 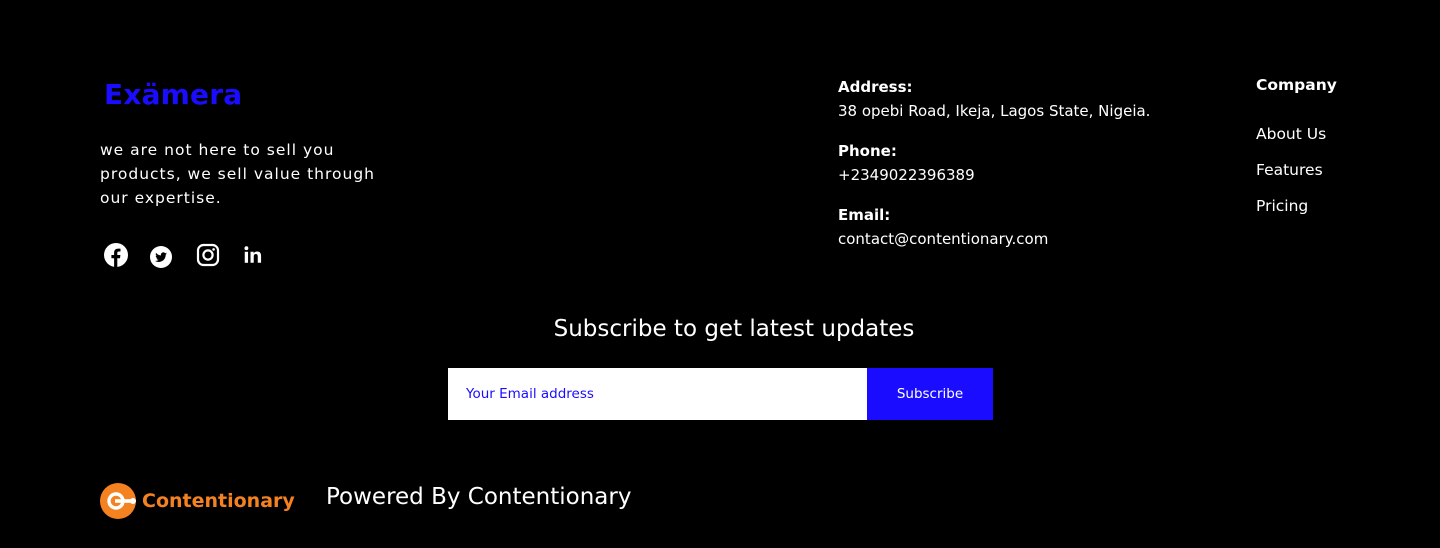 I want to click on footer-link-features: Features, so click(x=1289, y=170).